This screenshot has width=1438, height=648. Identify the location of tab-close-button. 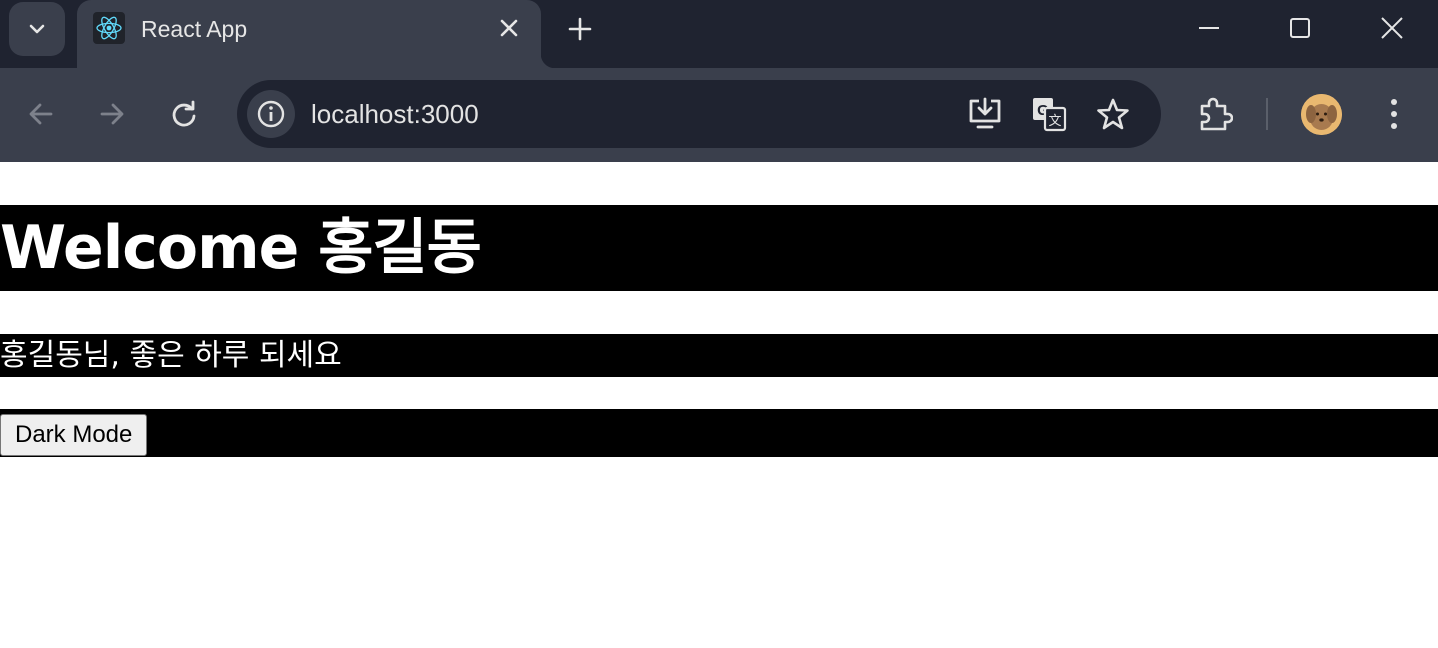
(509, 28).